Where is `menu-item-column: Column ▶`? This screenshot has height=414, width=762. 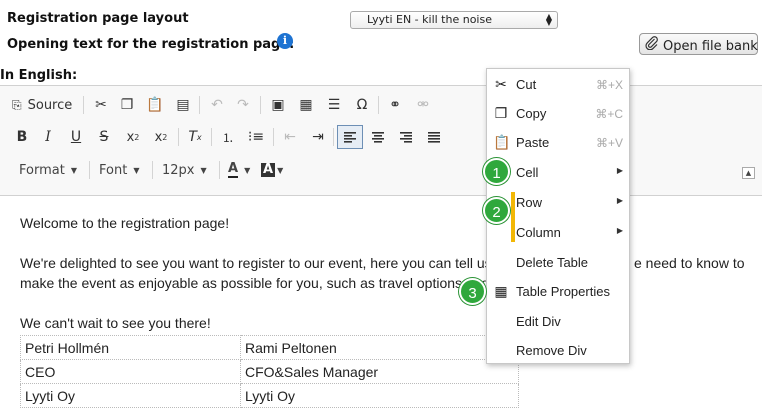 menu-item-column: Column ▶ is located at coordinates (558, 232).